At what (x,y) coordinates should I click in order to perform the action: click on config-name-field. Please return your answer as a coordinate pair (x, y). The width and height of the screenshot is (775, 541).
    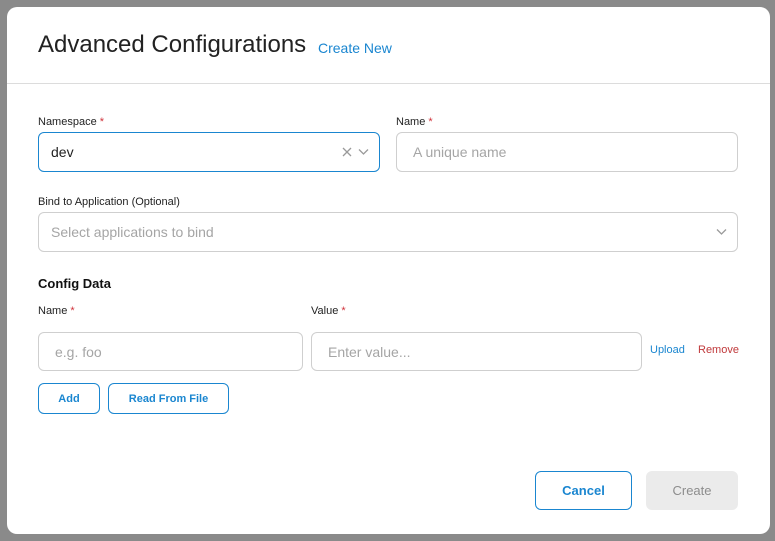
    Looking at the image, I should click on (170, 351).